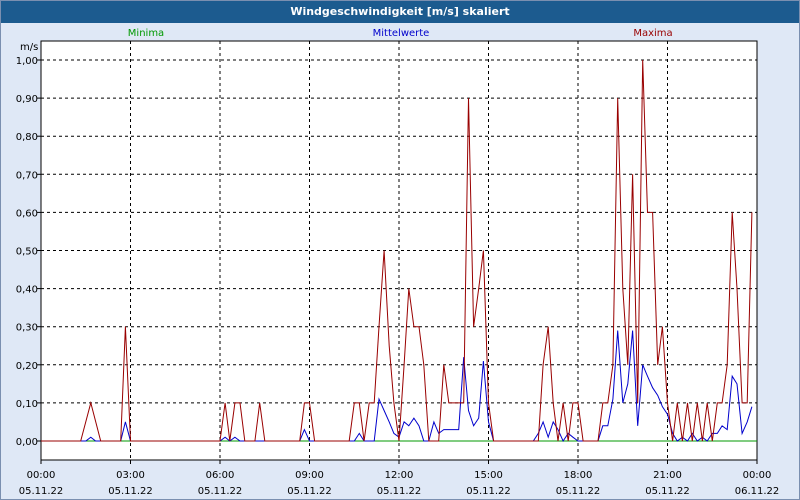 This screenshot has height=500, width=800. I want to click on x-tick-time: 15:00, so click(488, 475).